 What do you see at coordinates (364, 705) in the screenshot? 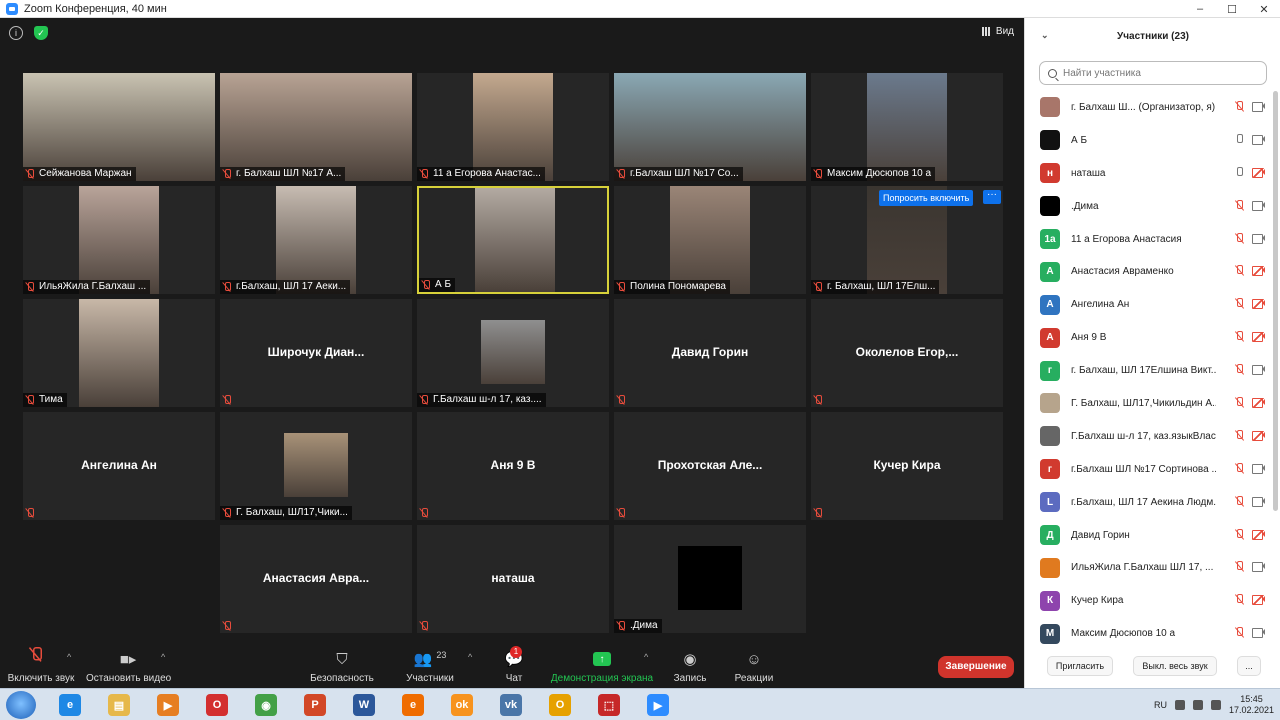
I see `taskbar-word-icon: W` at bounding box center [364, 705].